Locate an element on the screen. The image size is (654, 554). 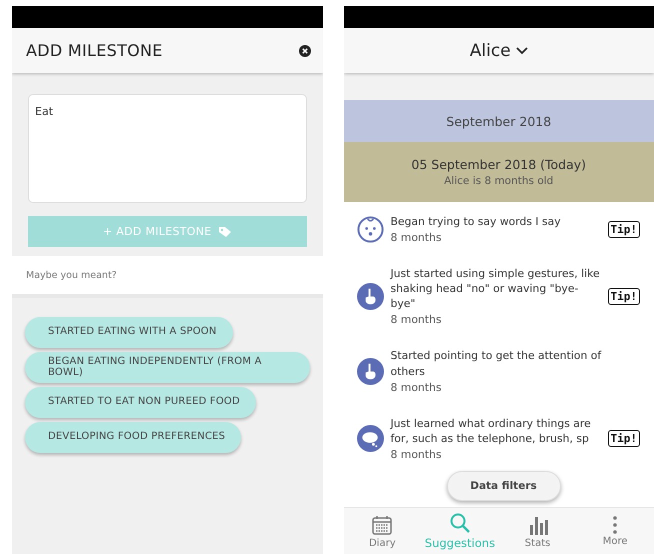
screen-title: ADD MILESTONE is located at coordinates (94, 50).